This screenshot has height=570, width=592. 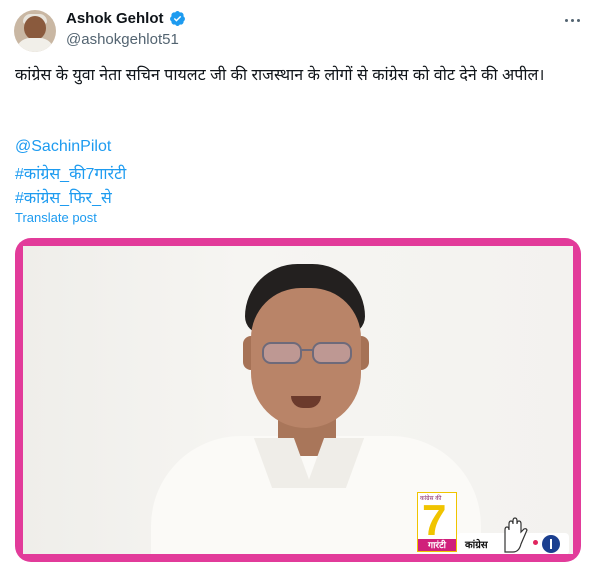 I want to click on hashtag-link: #कांग्रेस_फिर_से, so click(x=63, y=197).